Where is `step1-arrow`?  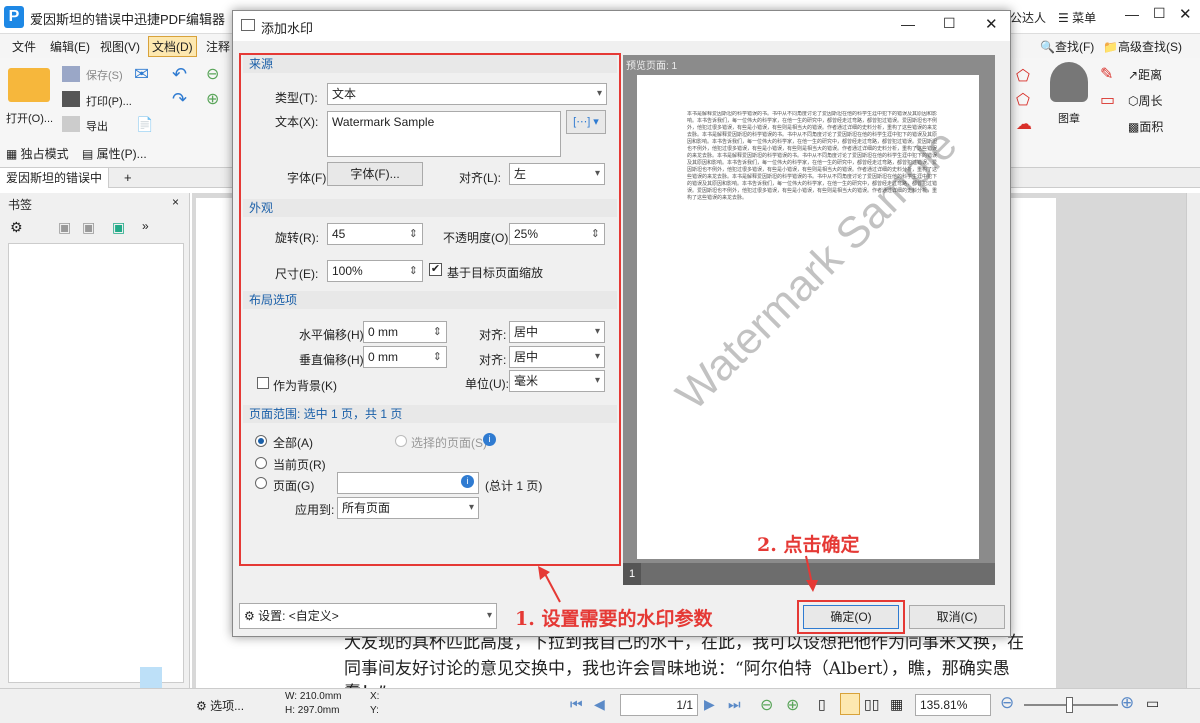 step1-arrow is located at coordinates (552, 587).